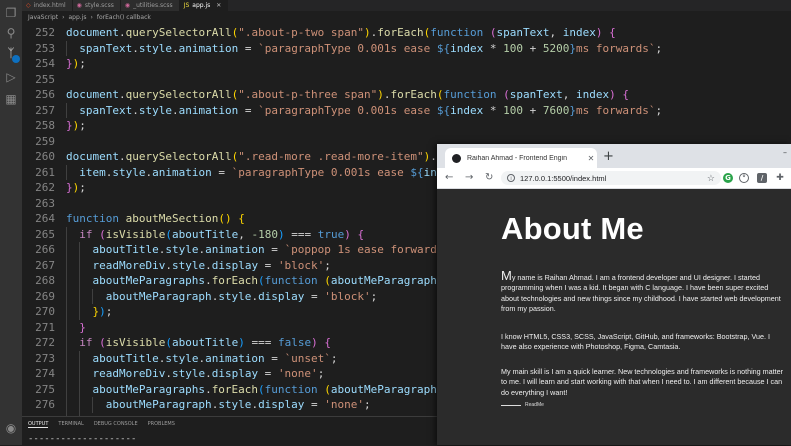 This screenshot has width=791, height=446. What do you see at coordinates (611, 178) in the screenshot?
I see `address-bar: i 127.0.0.1:5500/index.html ☆` at bounding box center [611, 178].